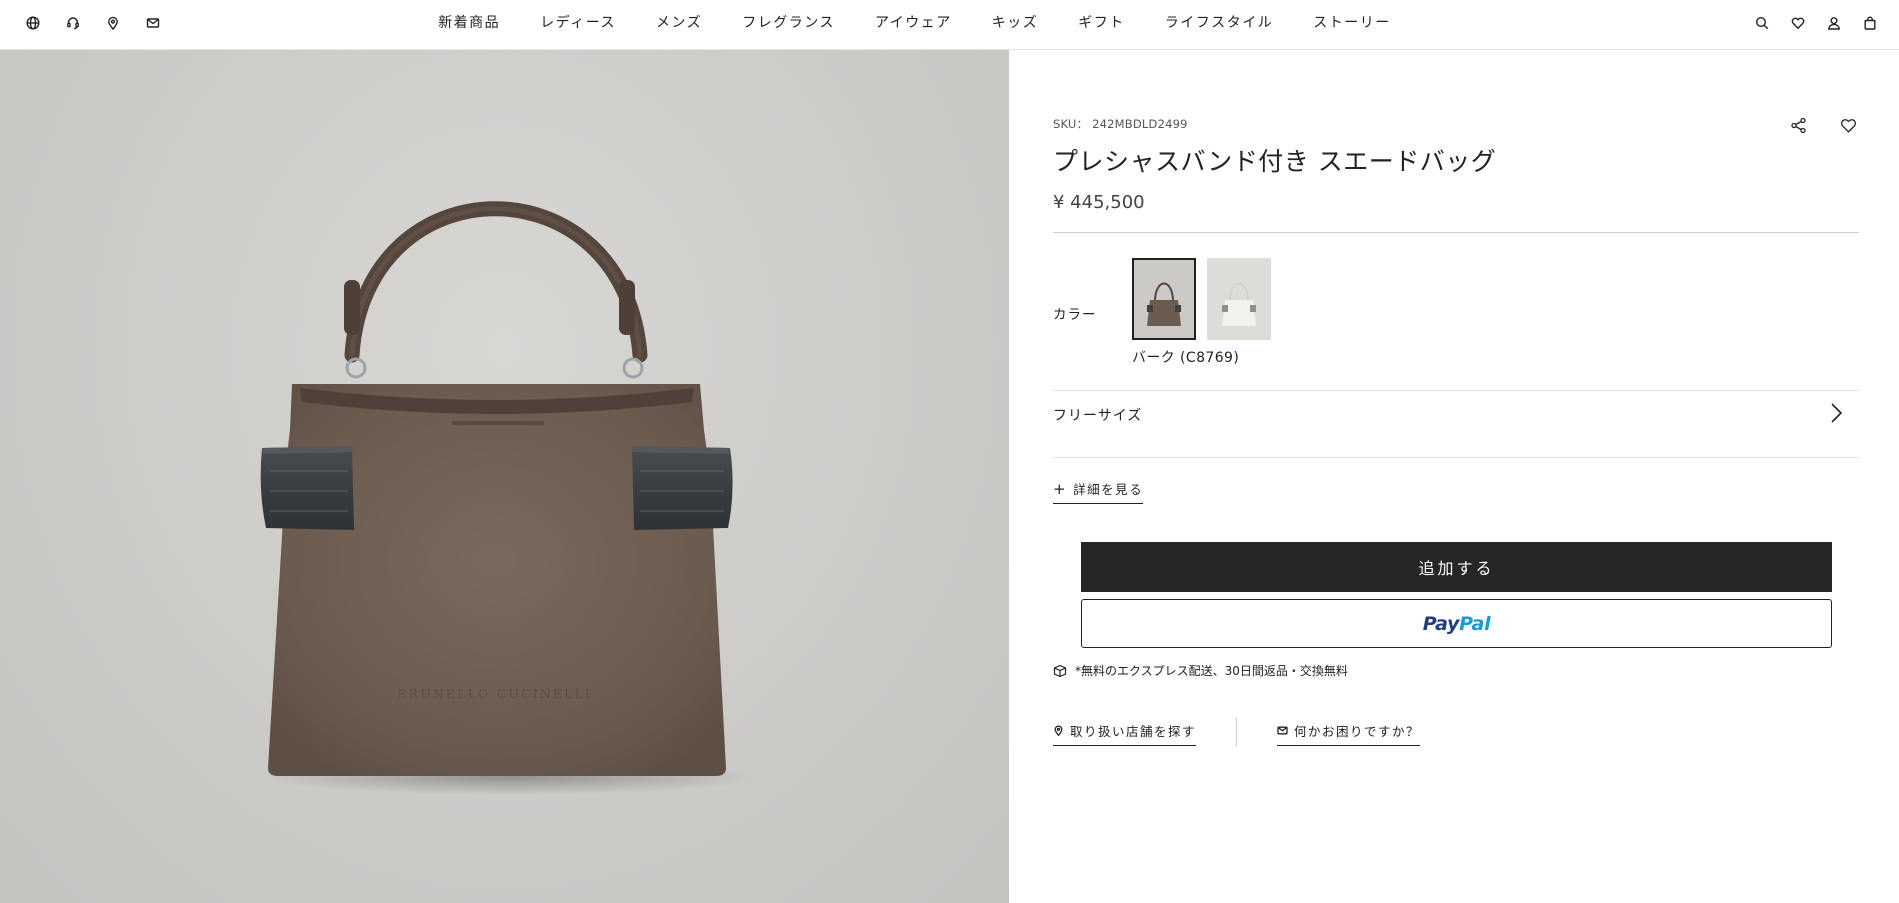 This screenshot has height=903, width=1899. Describe the element at coordinates (788, 22) in the screenshot. I see `nav-item-fragrance: フレグランス` at that location.